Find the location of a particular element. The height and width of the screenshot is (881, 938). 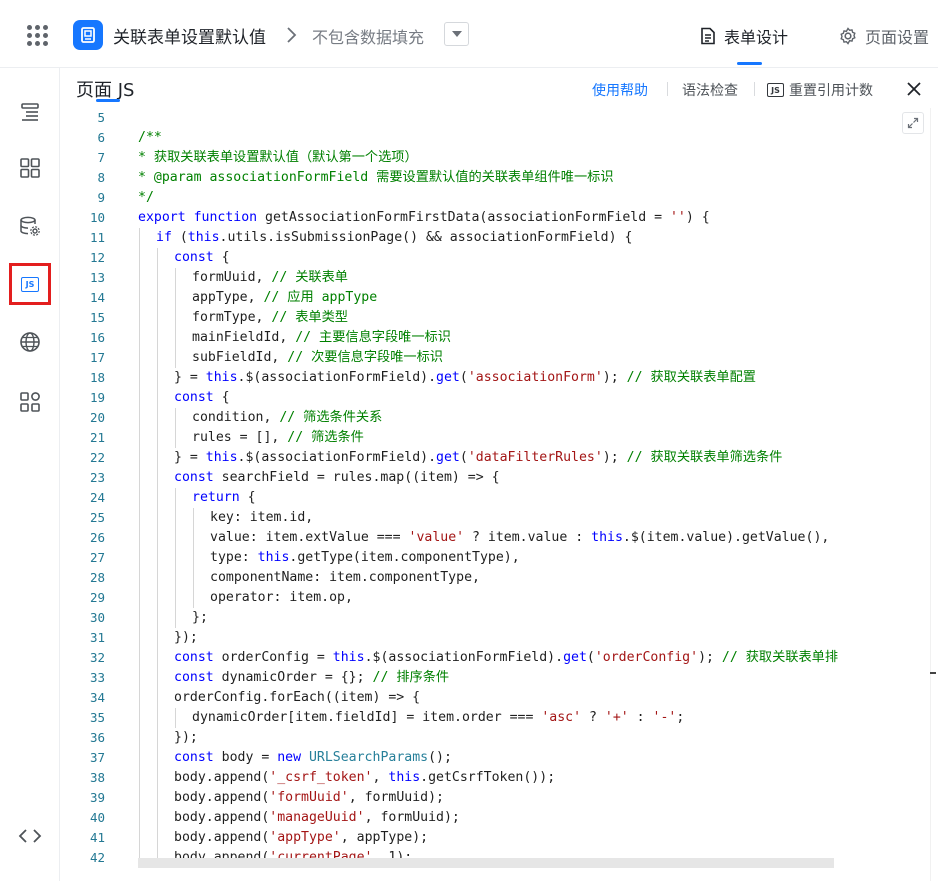

close-icon is located at coordinates (914, 89).